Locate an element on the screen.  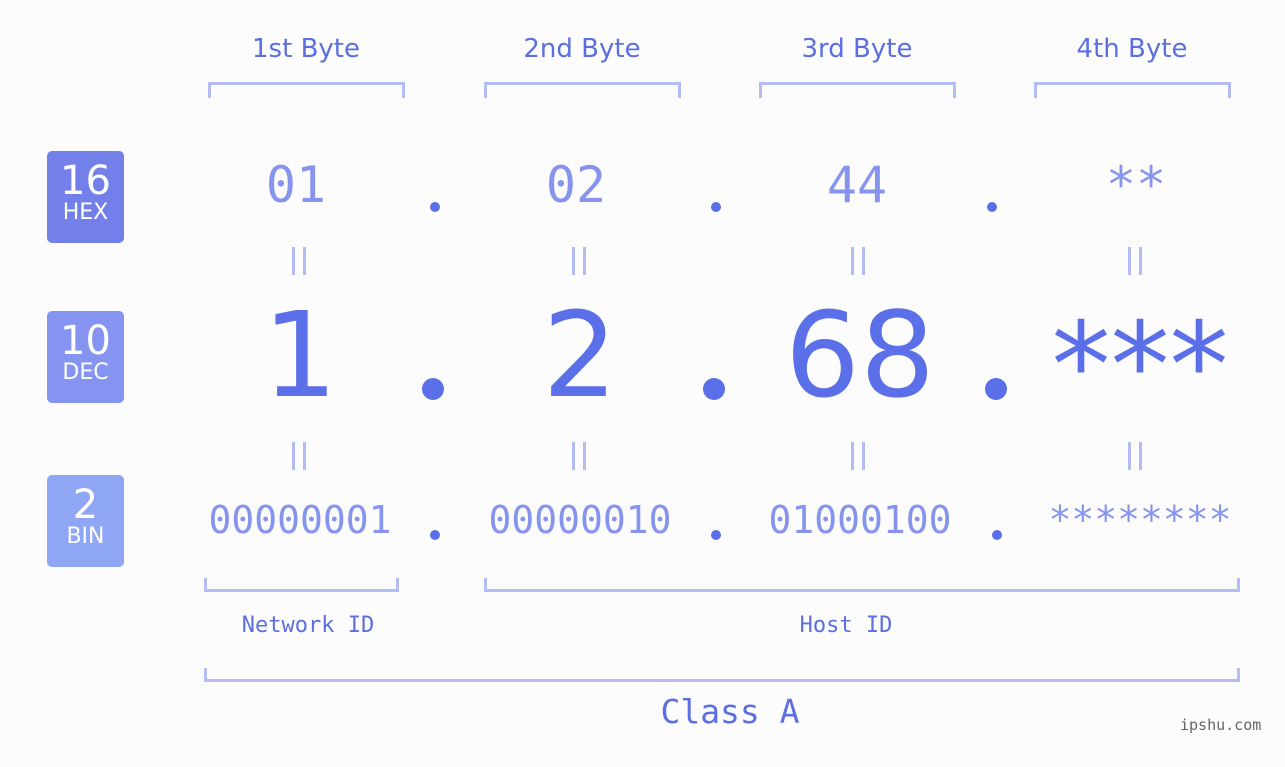
byte-header-3: 3rd Byte is located at coordinates (857, 49).